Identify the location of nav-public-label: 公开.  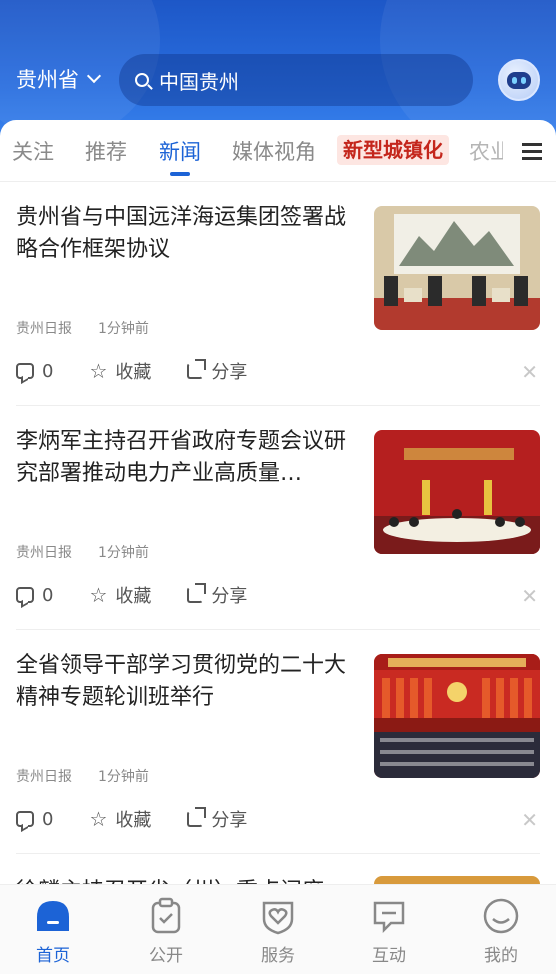
(166, 956).